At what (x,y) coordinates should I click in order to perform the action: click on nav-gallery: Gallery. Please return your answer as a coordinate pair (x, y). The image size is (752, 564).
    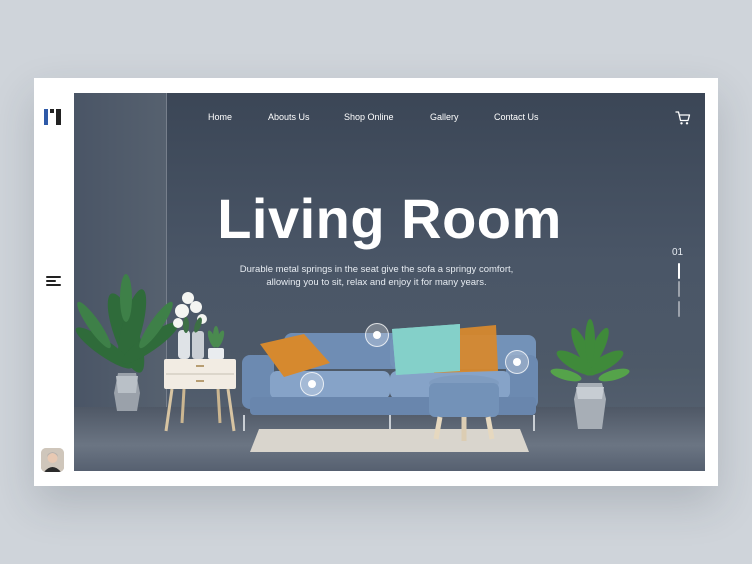
    Looking at the image, I should click on (444, 117).